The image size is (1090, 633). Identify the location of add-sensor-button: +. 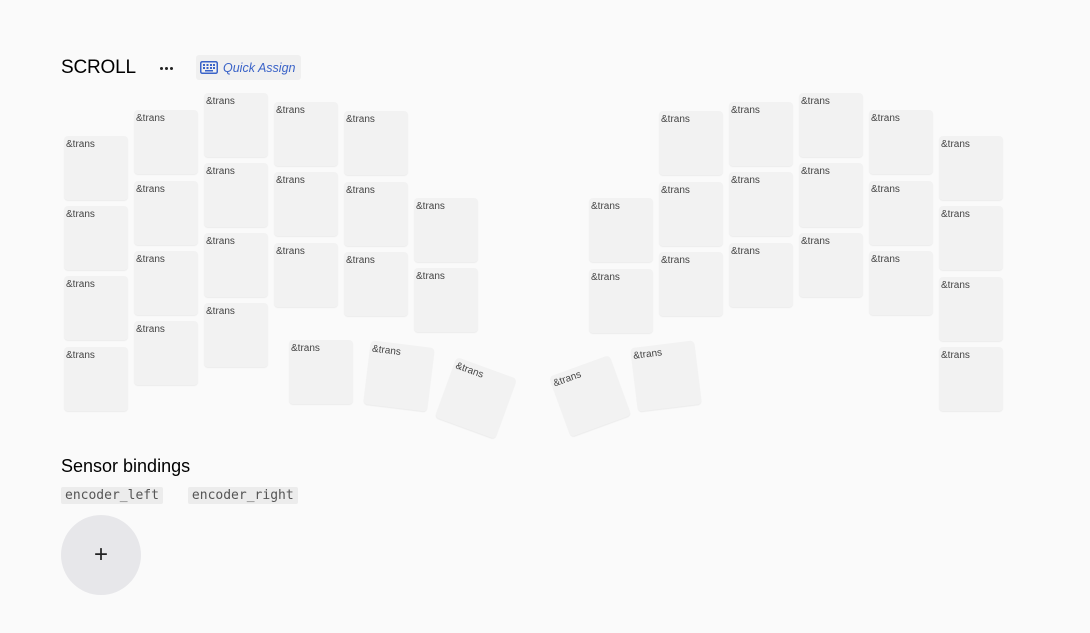
(101, 555).